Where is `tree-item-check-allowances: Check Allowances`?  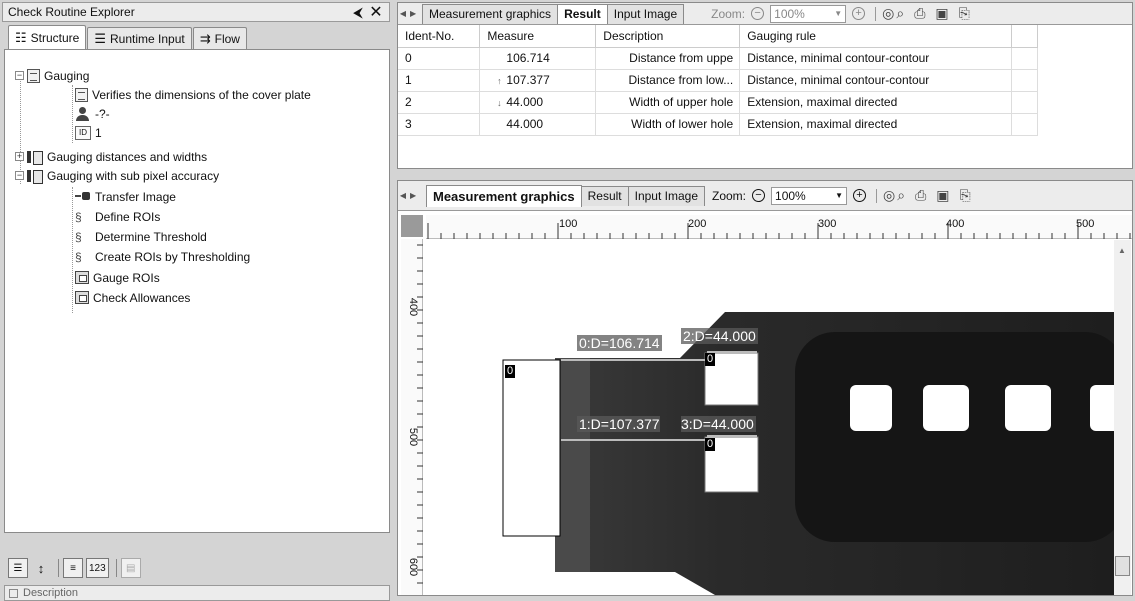 tree-item-check-allowances: Check Allowances is located at coordinates (132, 297).